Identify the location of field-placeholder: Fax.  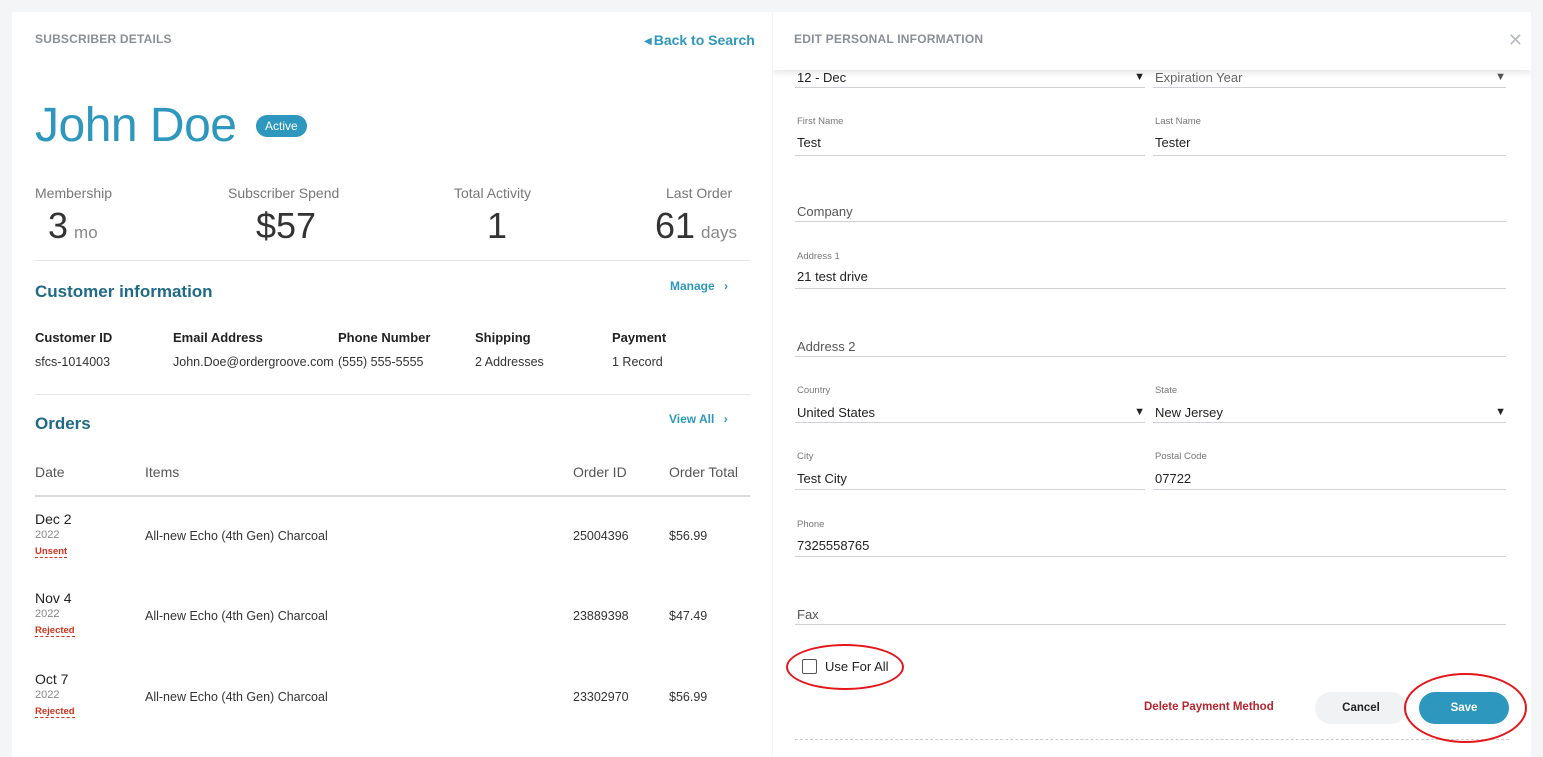
(808, 614).